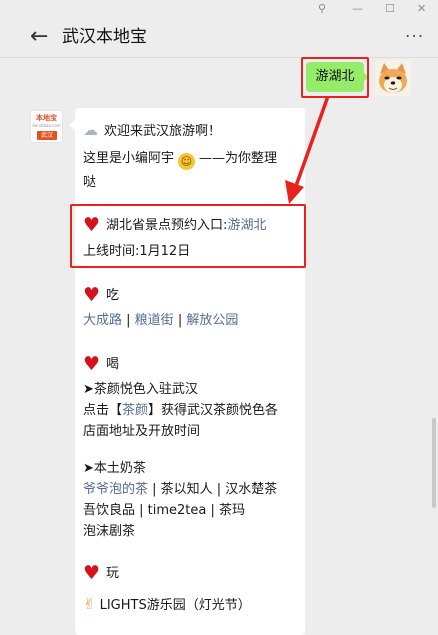 The width and height of the screenshot is (438, 635). Describe the element at coordinates (434, 463) in the screenshot. I see `scrollbar-thumb` at that location.